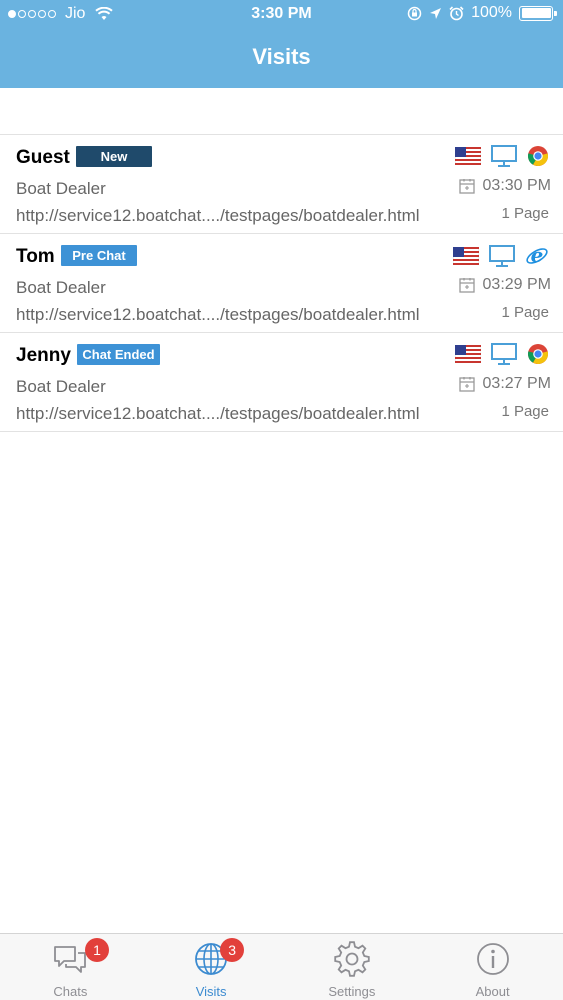 The image size is (563, 1000). Describe the element at coordinates (352, 959) in the screenshot. I see `gear-icon` at that location.